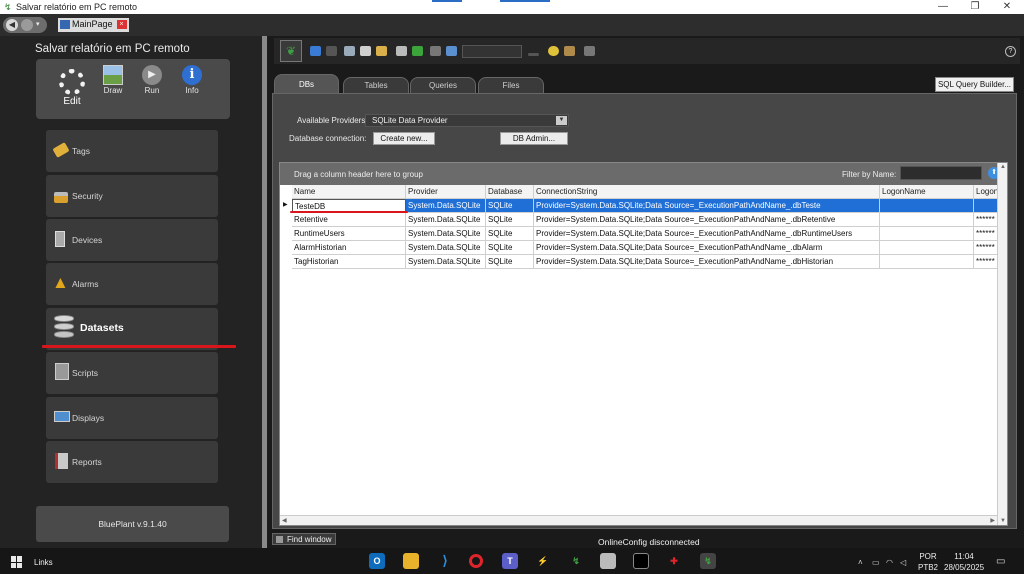  Describe the element at coordinates (291, 51) in the screenshot. I see `leaf-icon: ❦` at that location.